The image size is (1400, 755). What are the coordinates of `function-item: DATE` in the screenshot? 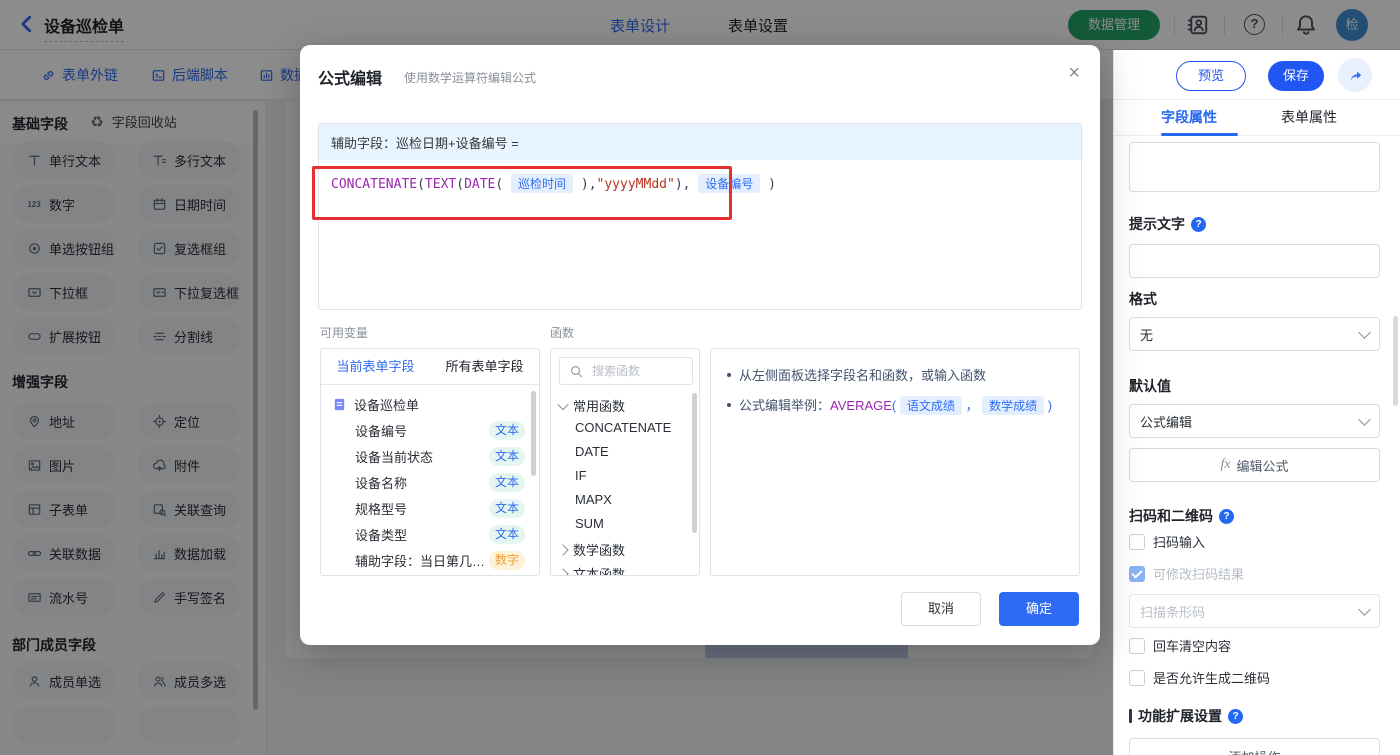 It's located at (592, 451).